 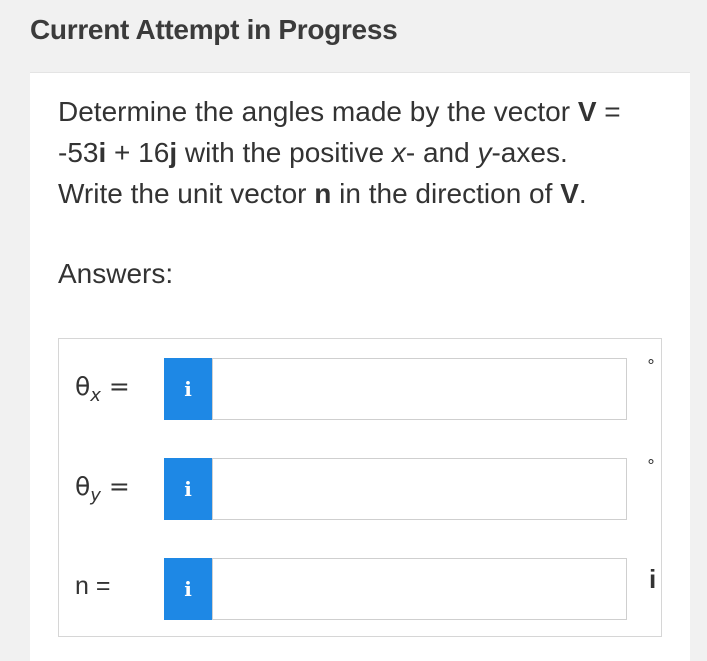 I want to click on vector-symbol-2: V, so click(x=569, y=193).